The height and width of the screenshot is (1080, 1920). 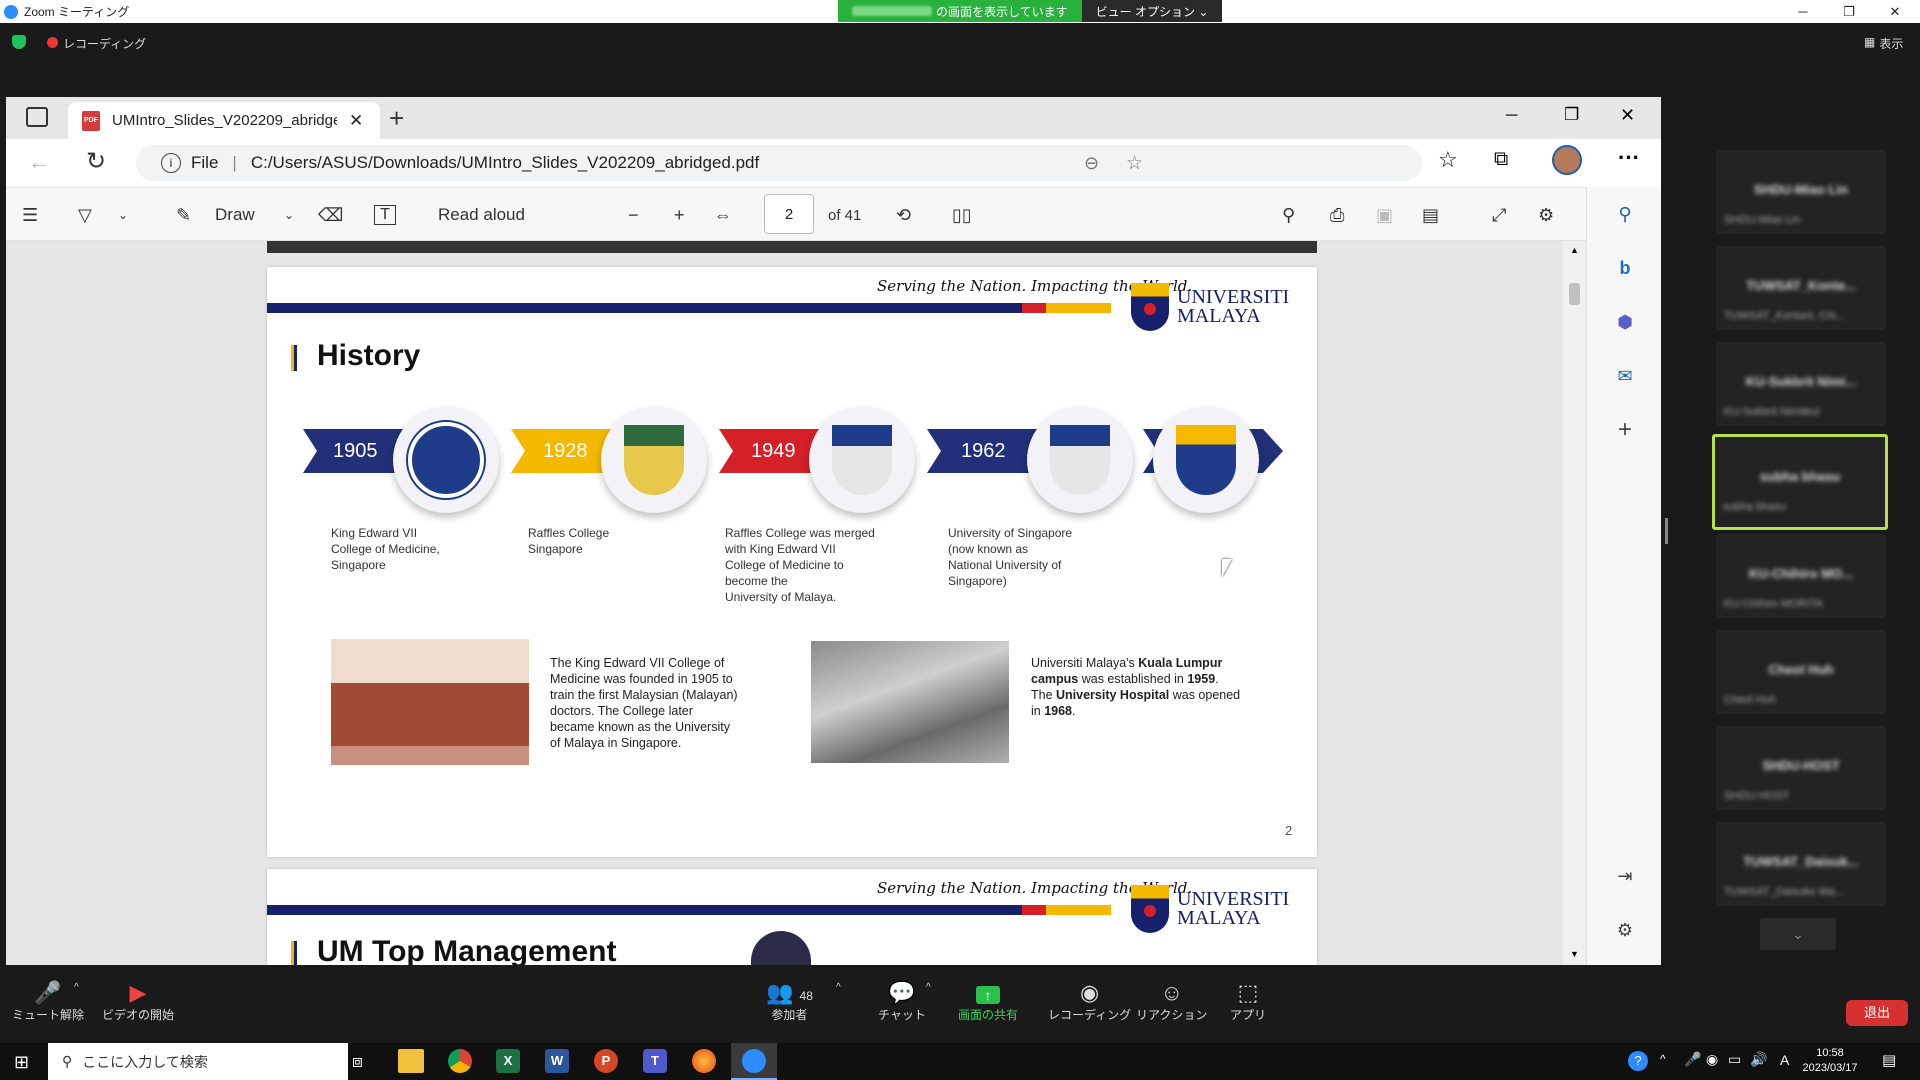 What do you see at coordinates (1499, 215) in the screenshot?
I see `fullscreen-icon: ⤢` at bounding box center [1499, 215].